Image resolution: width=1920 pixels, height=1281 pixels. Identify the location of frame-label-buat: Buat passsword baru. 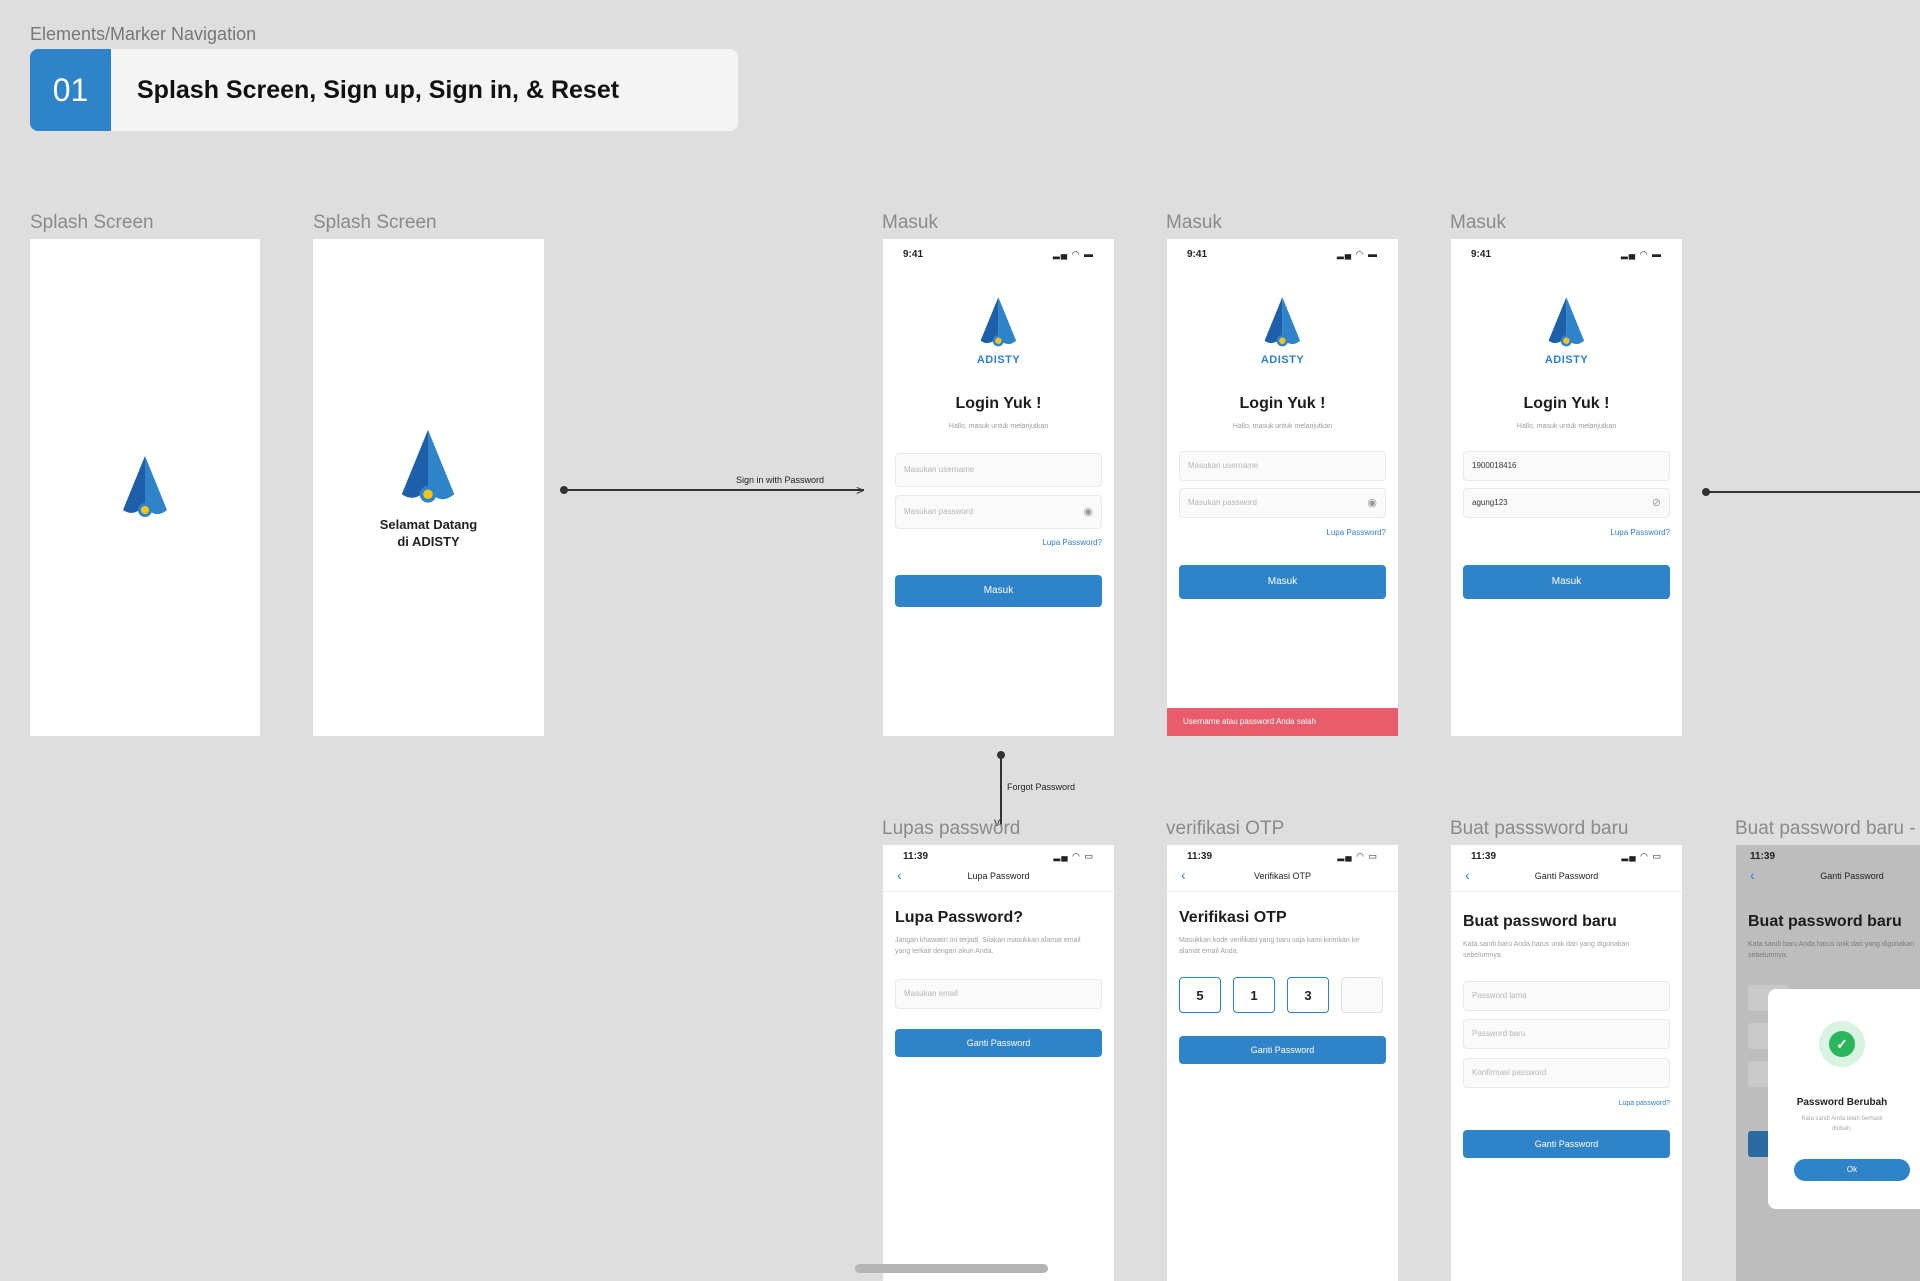
(1539, 828).